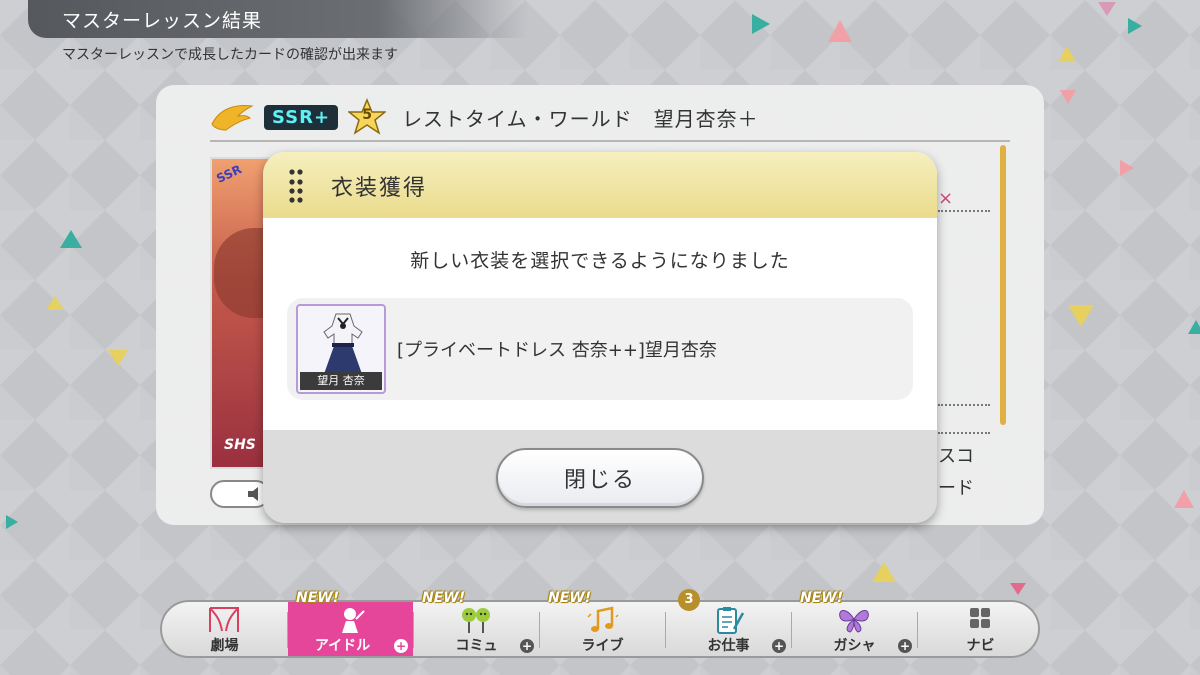 The height and width of the screenshot is (675, 1200). I want to click on card-title: レストタイム・ワールド 望月杏奈＋, so click(580, 118).